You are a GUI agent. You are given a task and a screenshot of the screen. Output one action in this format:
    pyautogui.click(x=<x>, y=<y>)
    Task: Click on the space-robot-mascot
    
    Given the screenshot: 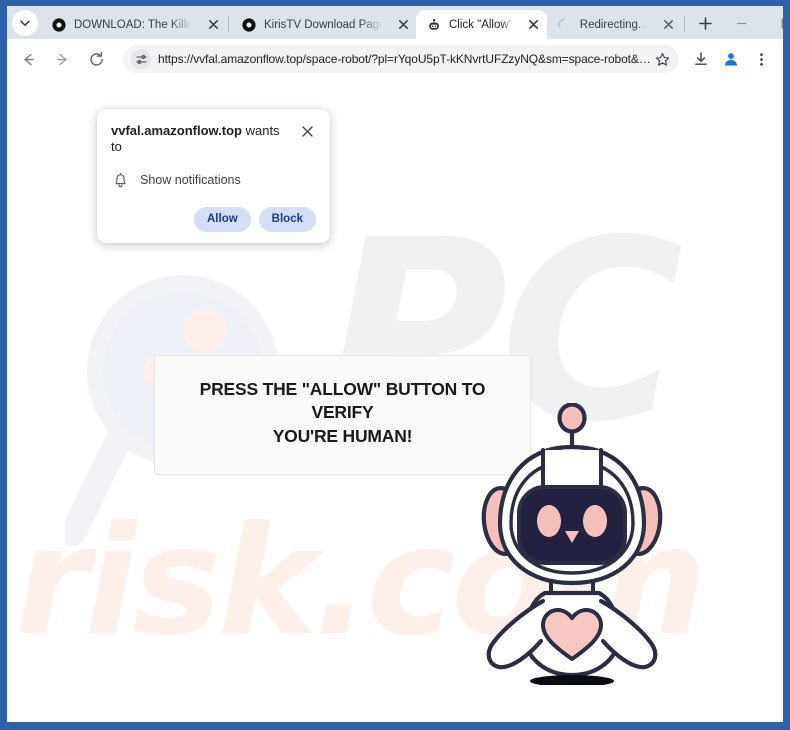 What is the action you would take?
    pyautogui.click(x=572, y=544)
    